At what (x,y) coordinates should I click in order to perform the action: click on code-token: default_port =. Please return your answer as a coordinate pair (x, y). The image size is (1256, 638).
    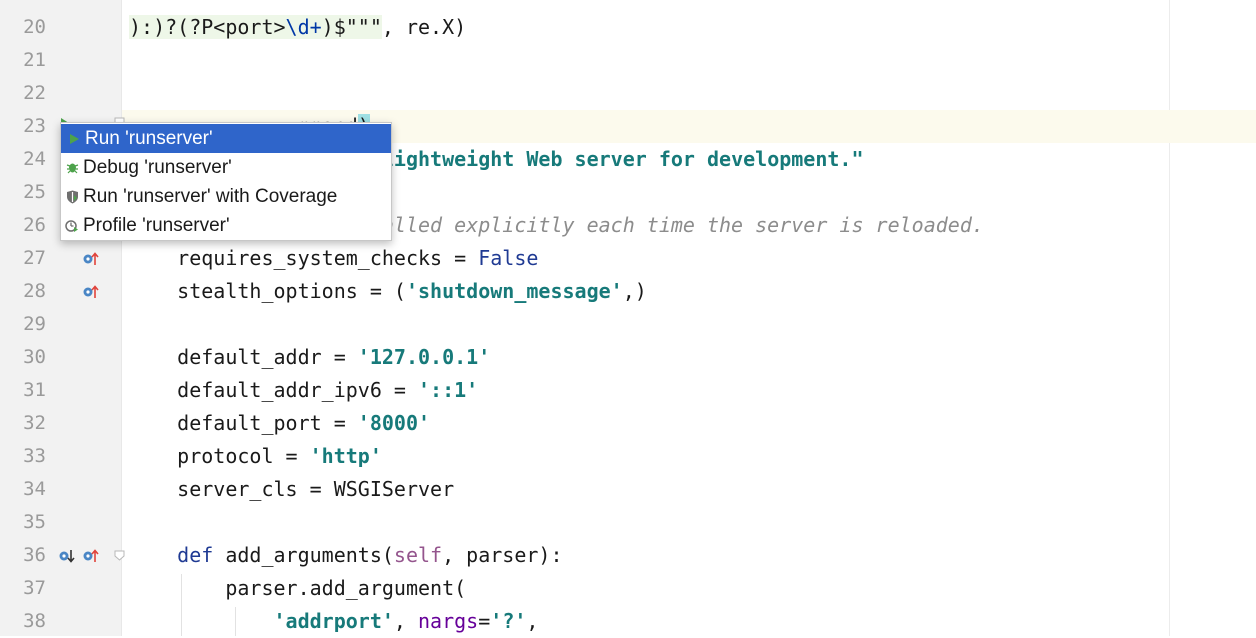
    Looking at the image, I should click on (243, 423).